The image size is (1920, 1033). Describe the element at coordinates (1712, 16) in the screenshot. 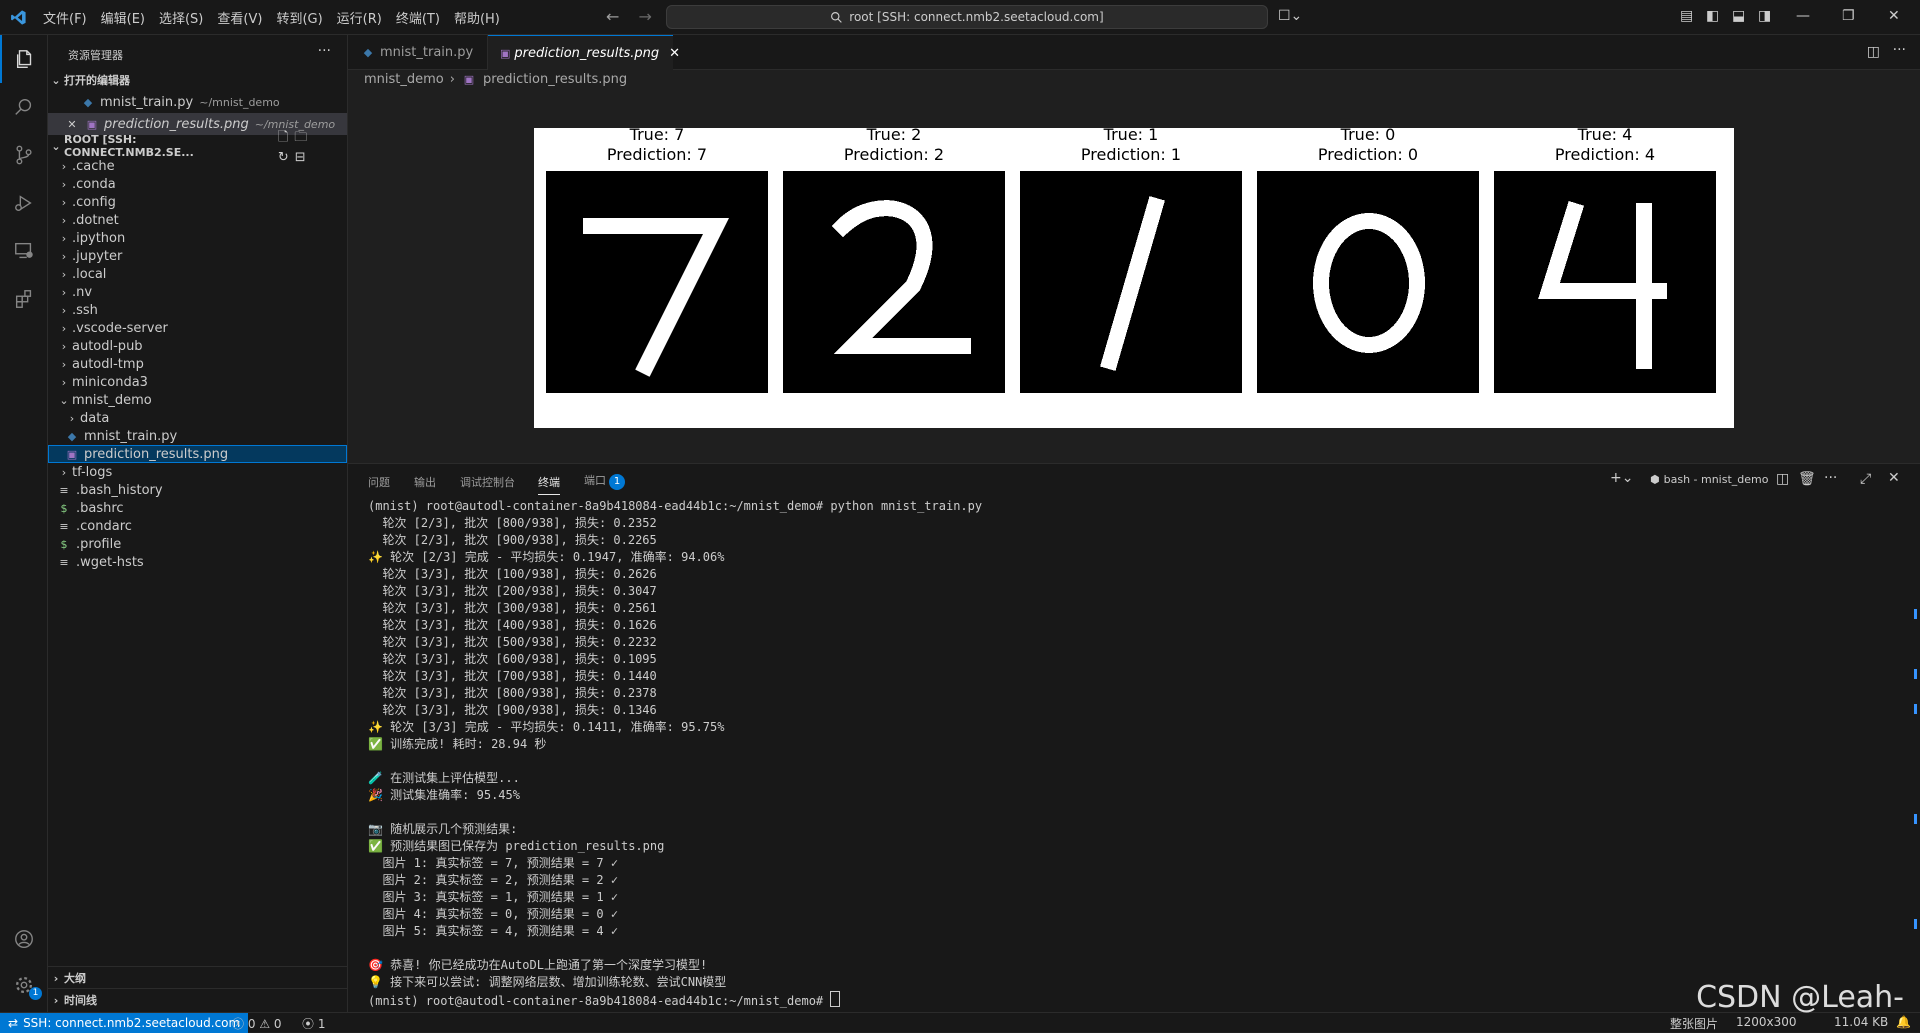

I see `toggle-sidebar-icon: ◧` at that location.